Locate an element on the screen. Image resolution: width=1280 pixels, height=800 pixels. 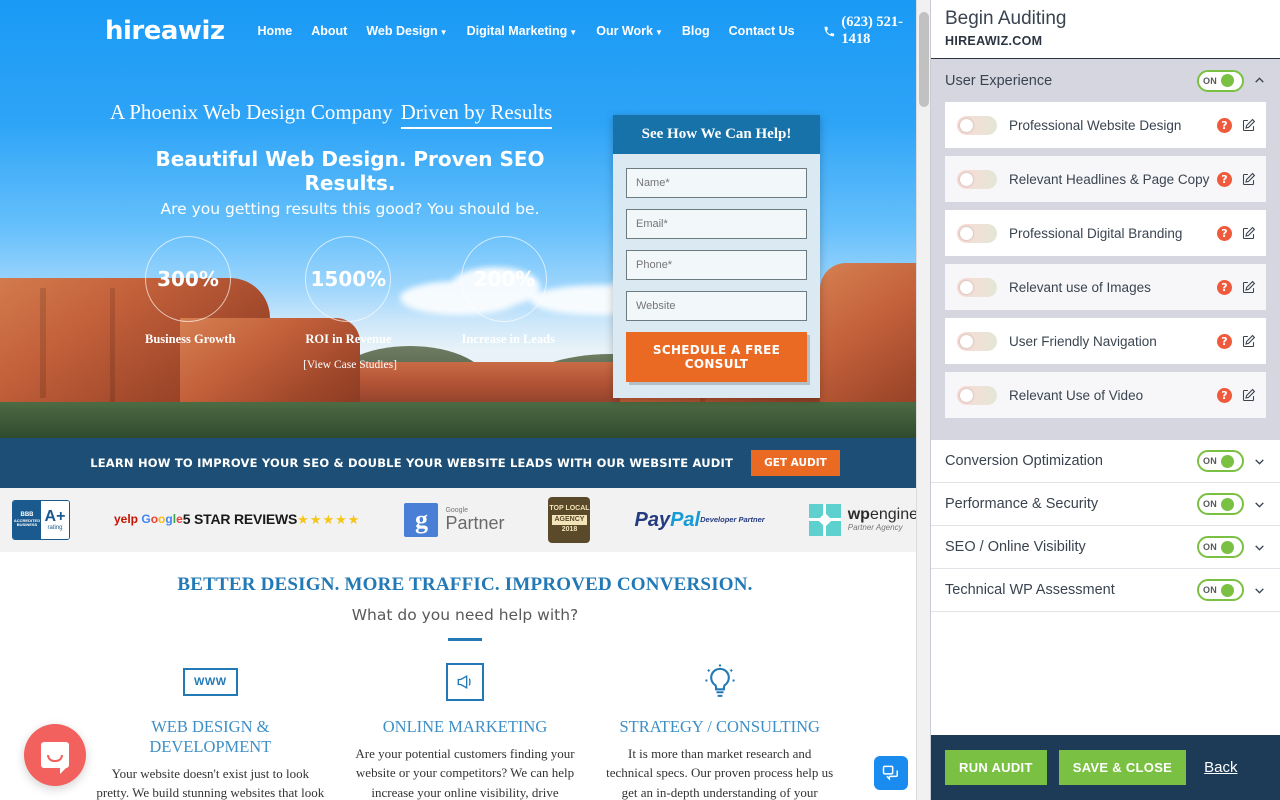
section-header-user-experience: User Experience ON is located at coordinates (1105, 80).